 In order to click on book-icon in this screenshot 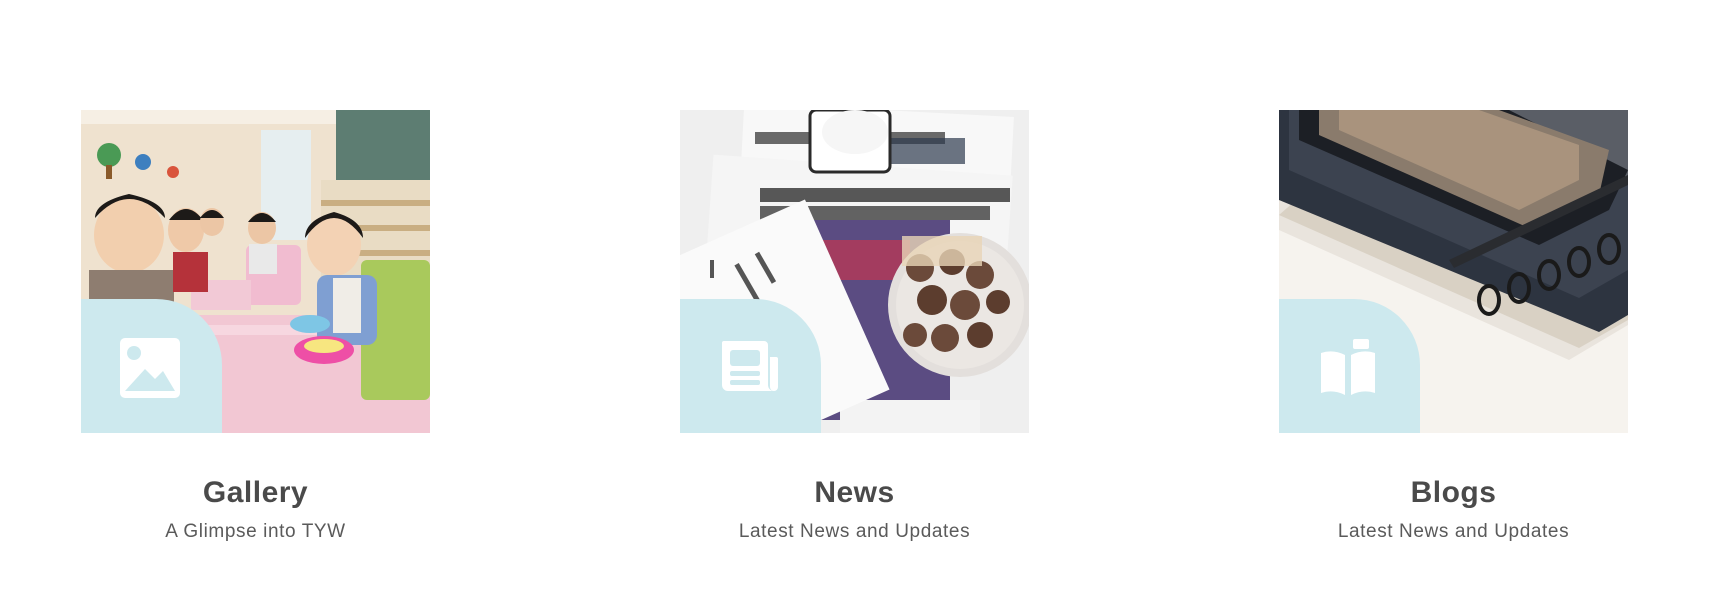, I will do `click(1348, 367)`.